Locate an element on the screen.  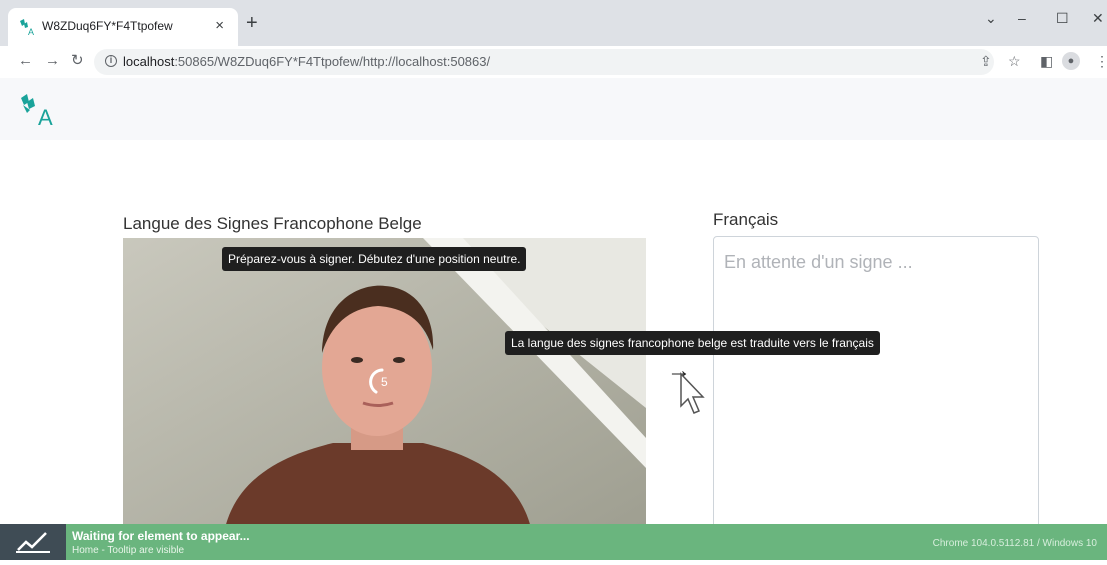
close-window-icon: ✕ is located at coordinates (1098, 18).